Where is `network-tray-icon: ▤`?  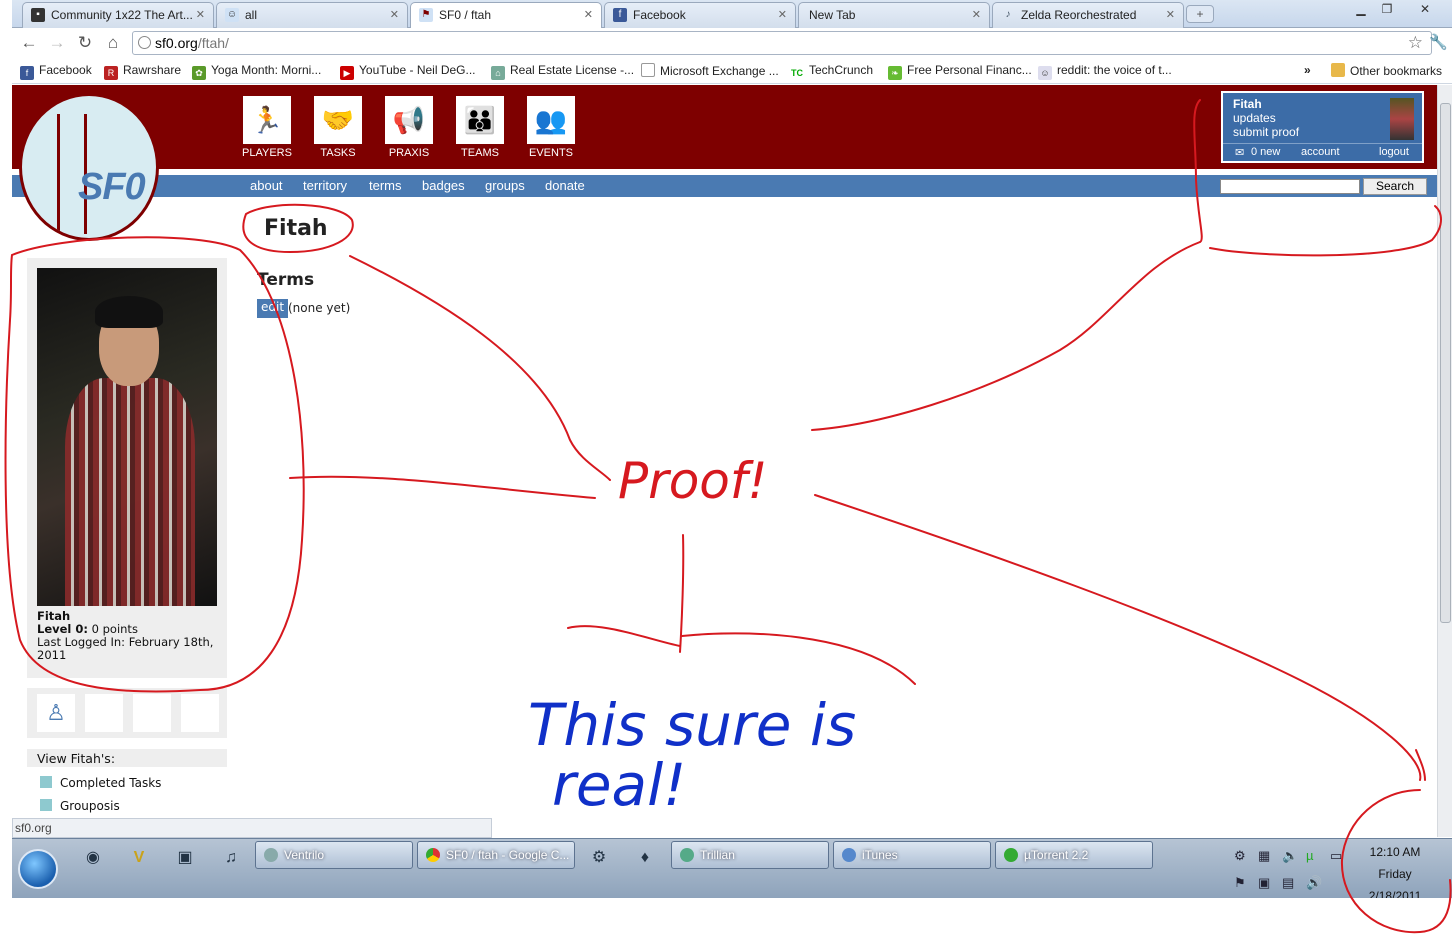 network-tray-icon: ▤ is located at coordinates (1288, 883).